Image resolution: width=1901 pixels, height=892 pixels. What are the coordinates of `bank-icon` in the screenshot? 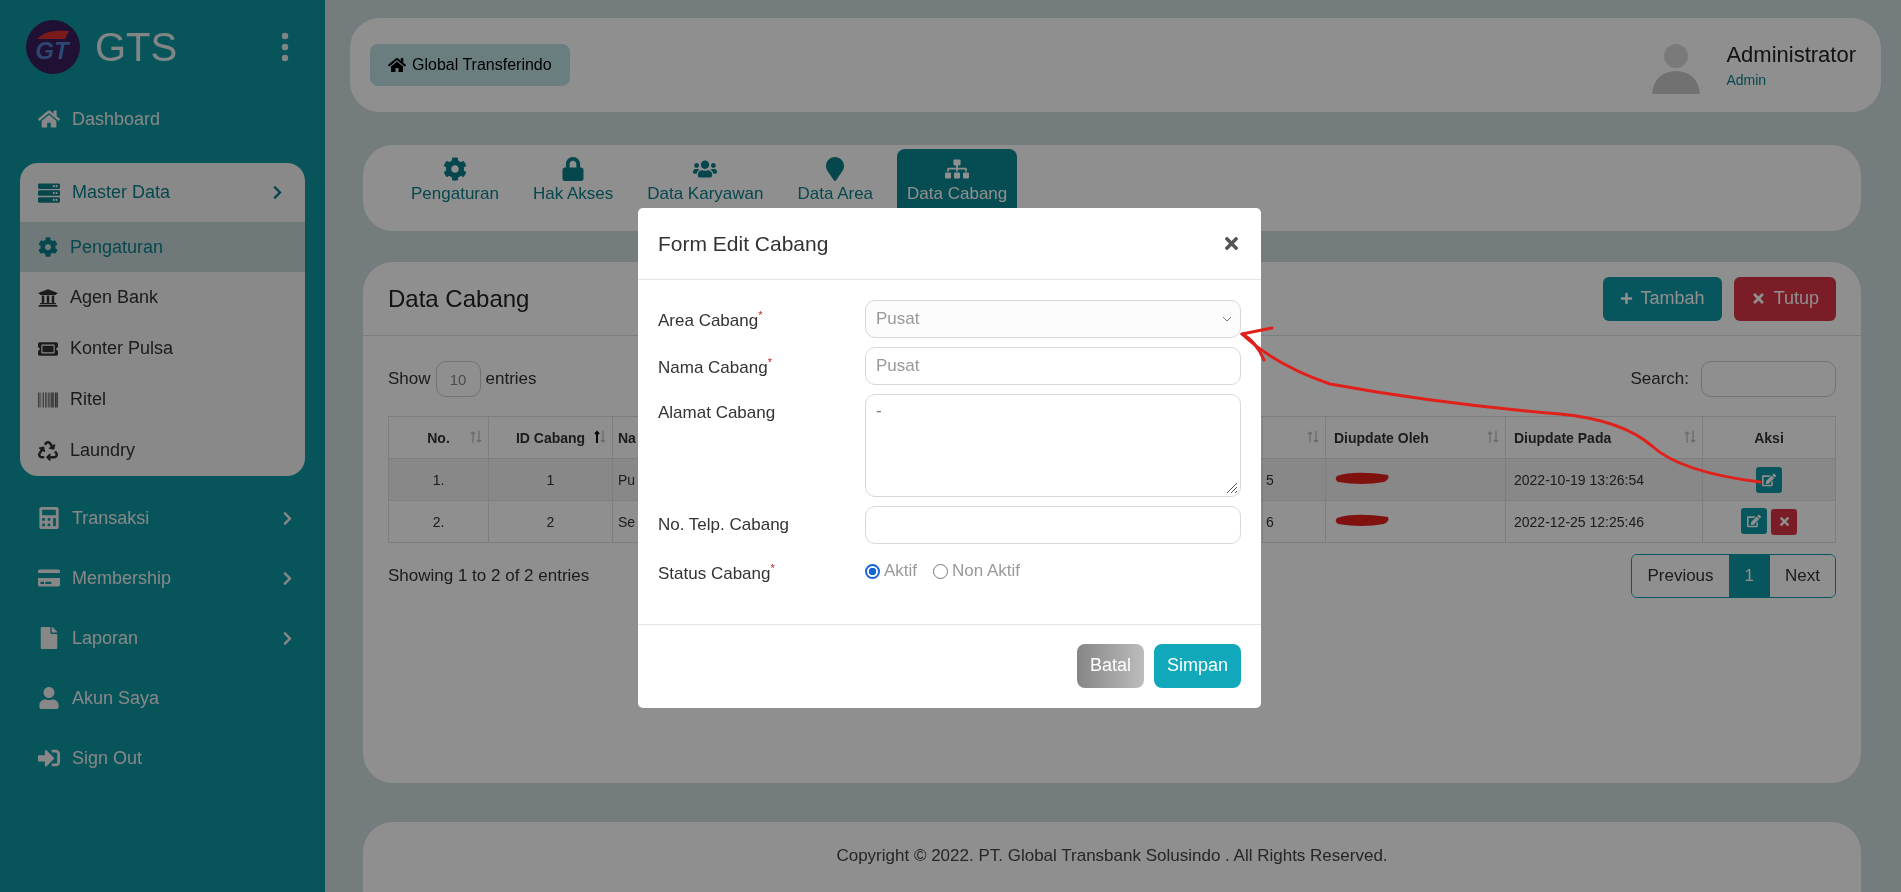 It's located at (48, 297).